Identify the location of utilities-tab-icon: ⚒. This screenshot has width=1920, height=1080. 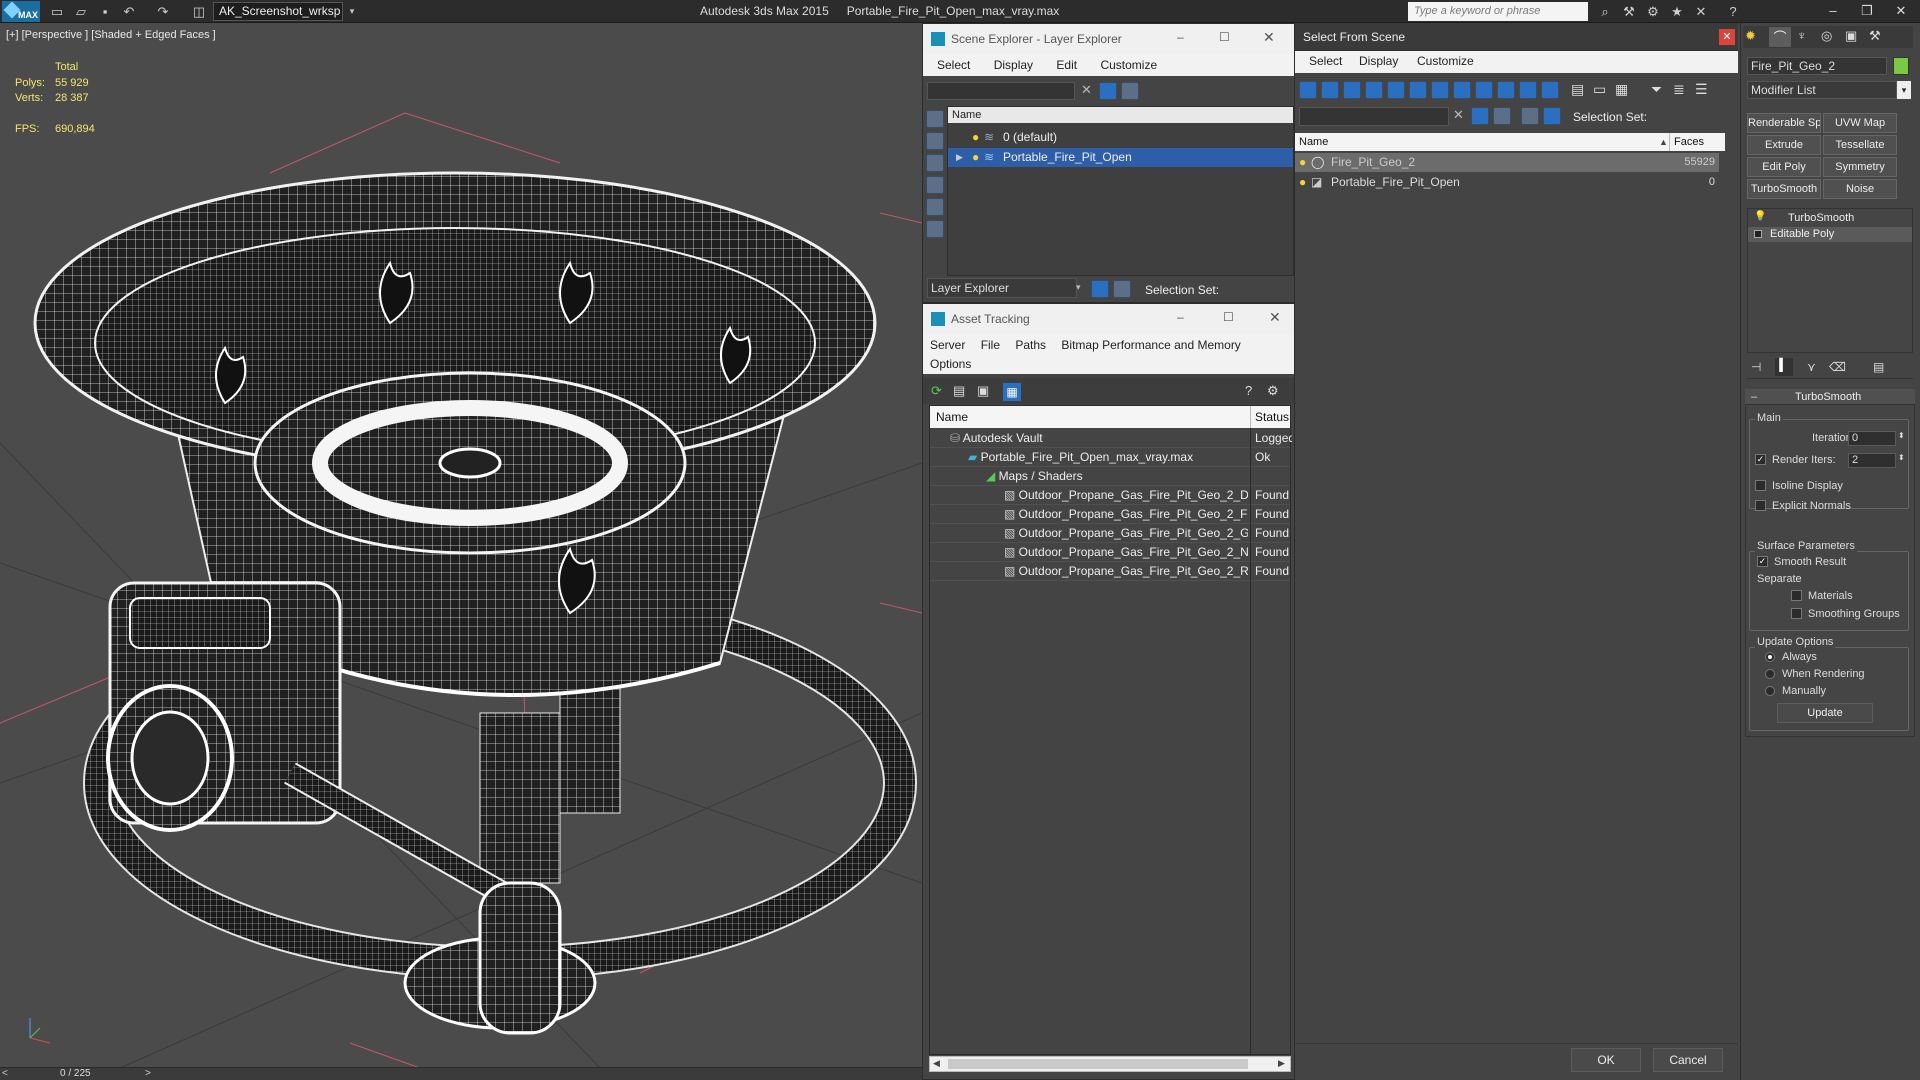
(1875, 36).